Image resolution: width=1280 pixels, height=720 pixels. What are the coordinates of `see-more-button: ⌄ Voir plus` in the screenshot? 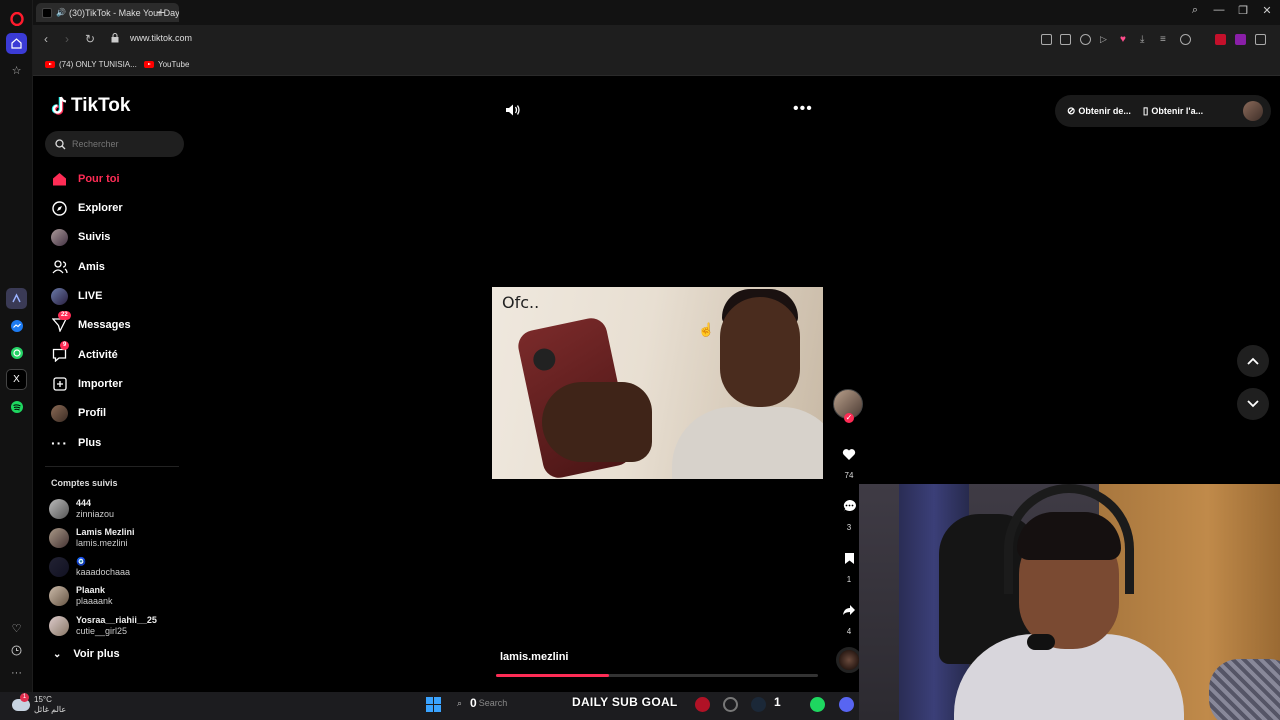 It's located at (86, 654).